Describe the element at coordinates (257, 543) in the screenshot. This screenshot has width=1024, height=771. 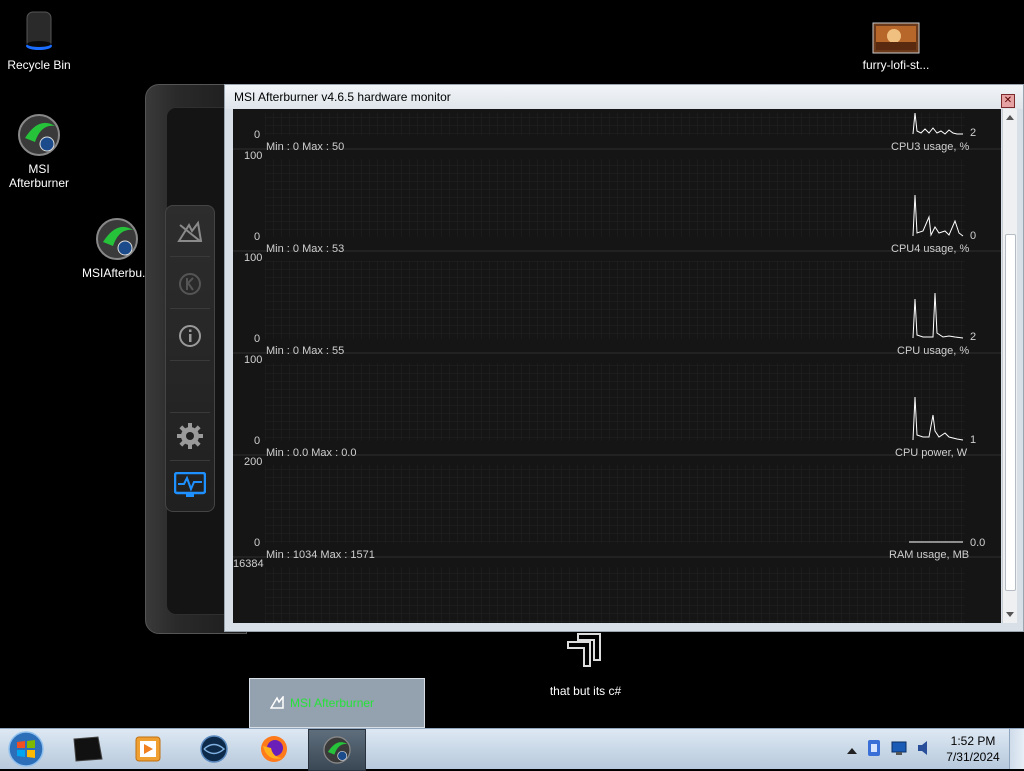
I see `ram-axis-bottom: 0` at that location.